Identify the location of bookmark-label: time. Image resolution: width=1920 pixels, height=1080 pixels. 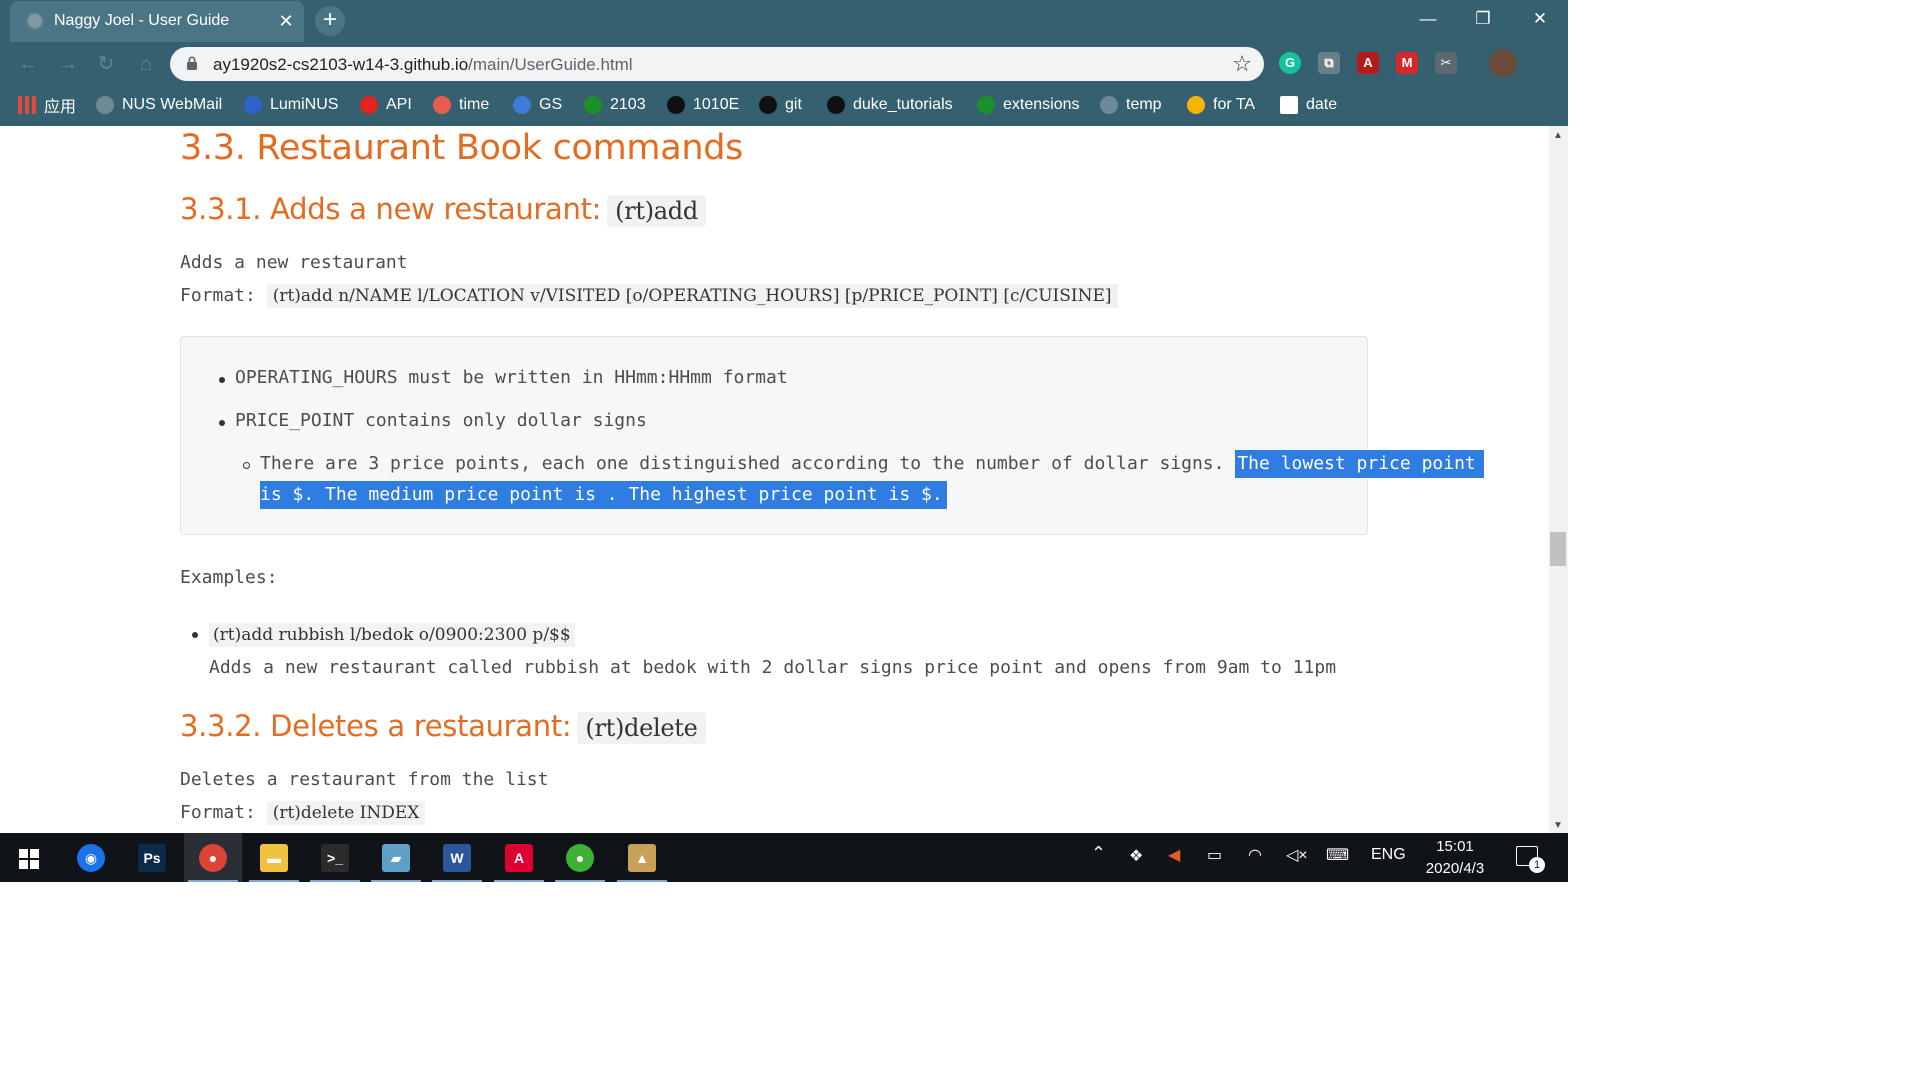
(474, 104).